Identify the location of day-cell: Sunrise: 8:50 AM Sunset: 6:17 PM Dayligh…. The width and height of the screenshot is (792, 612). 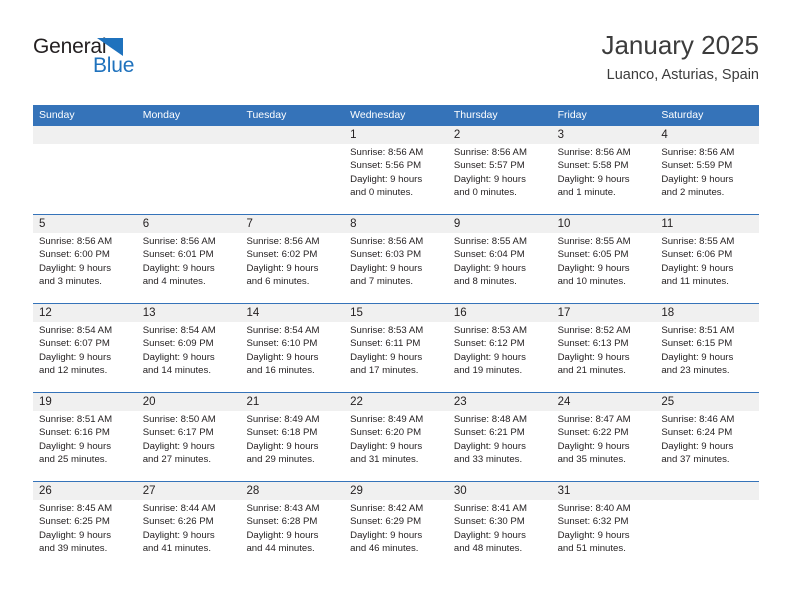
(189, 446).